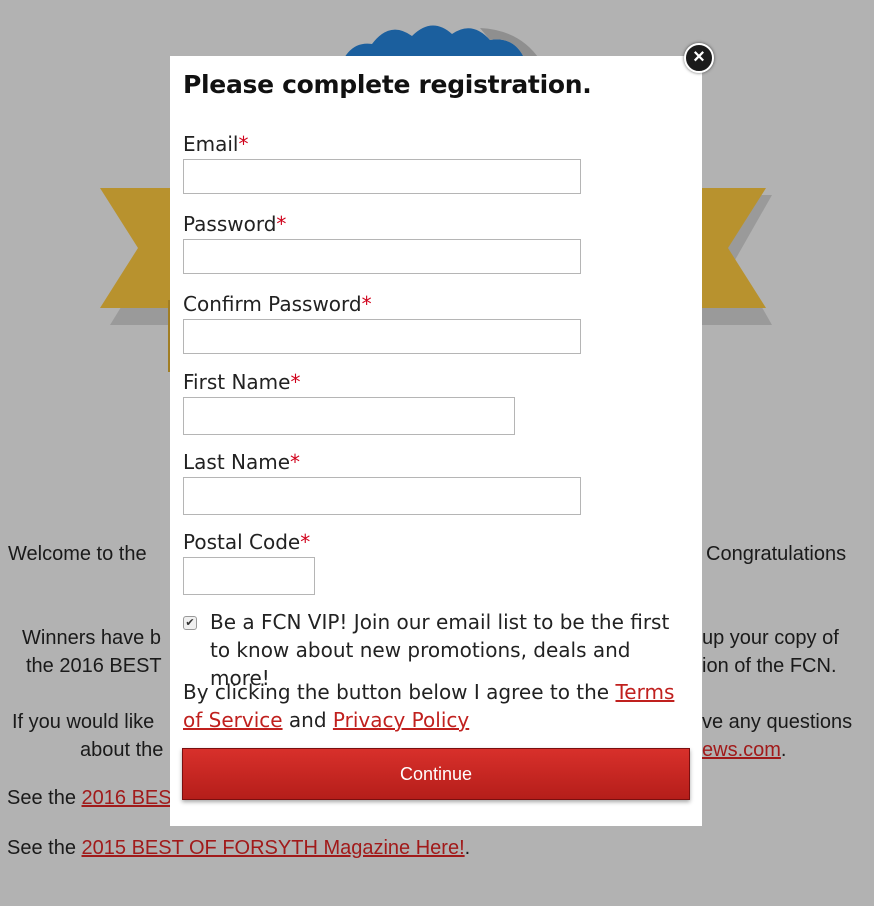  Describe the element at coordinates (436, 774) in the screenshot. I see `continue-button: Continue` at that location.